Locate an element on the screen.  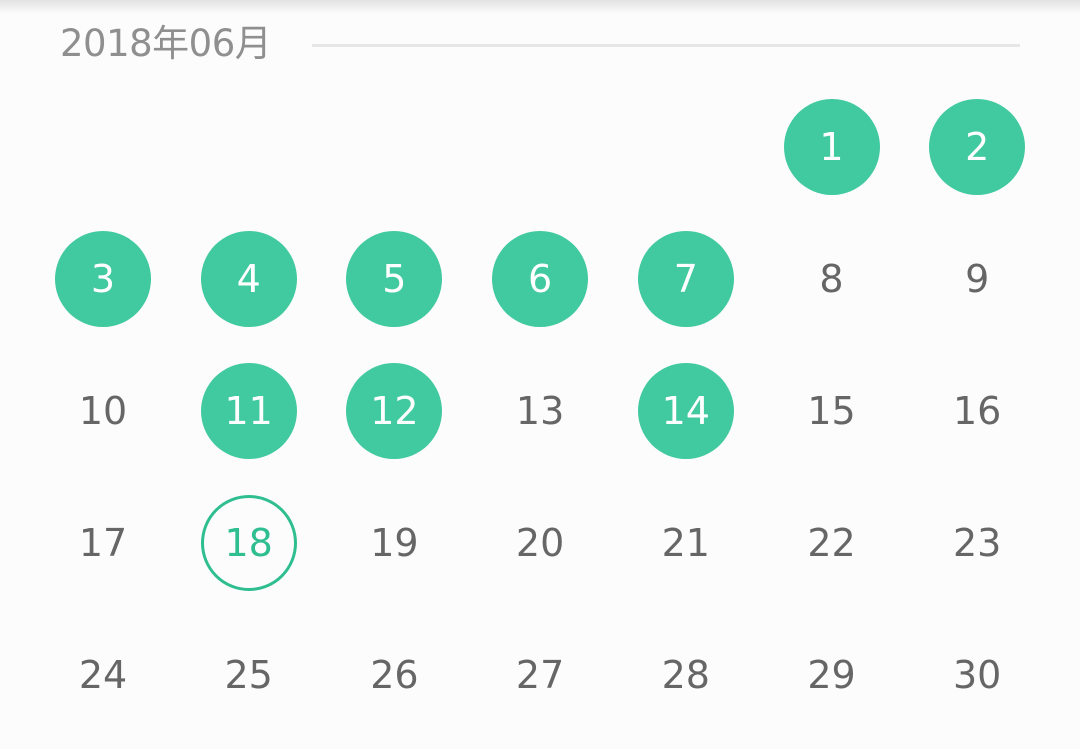
day-number: 7 is located at coordinates (685, 279).